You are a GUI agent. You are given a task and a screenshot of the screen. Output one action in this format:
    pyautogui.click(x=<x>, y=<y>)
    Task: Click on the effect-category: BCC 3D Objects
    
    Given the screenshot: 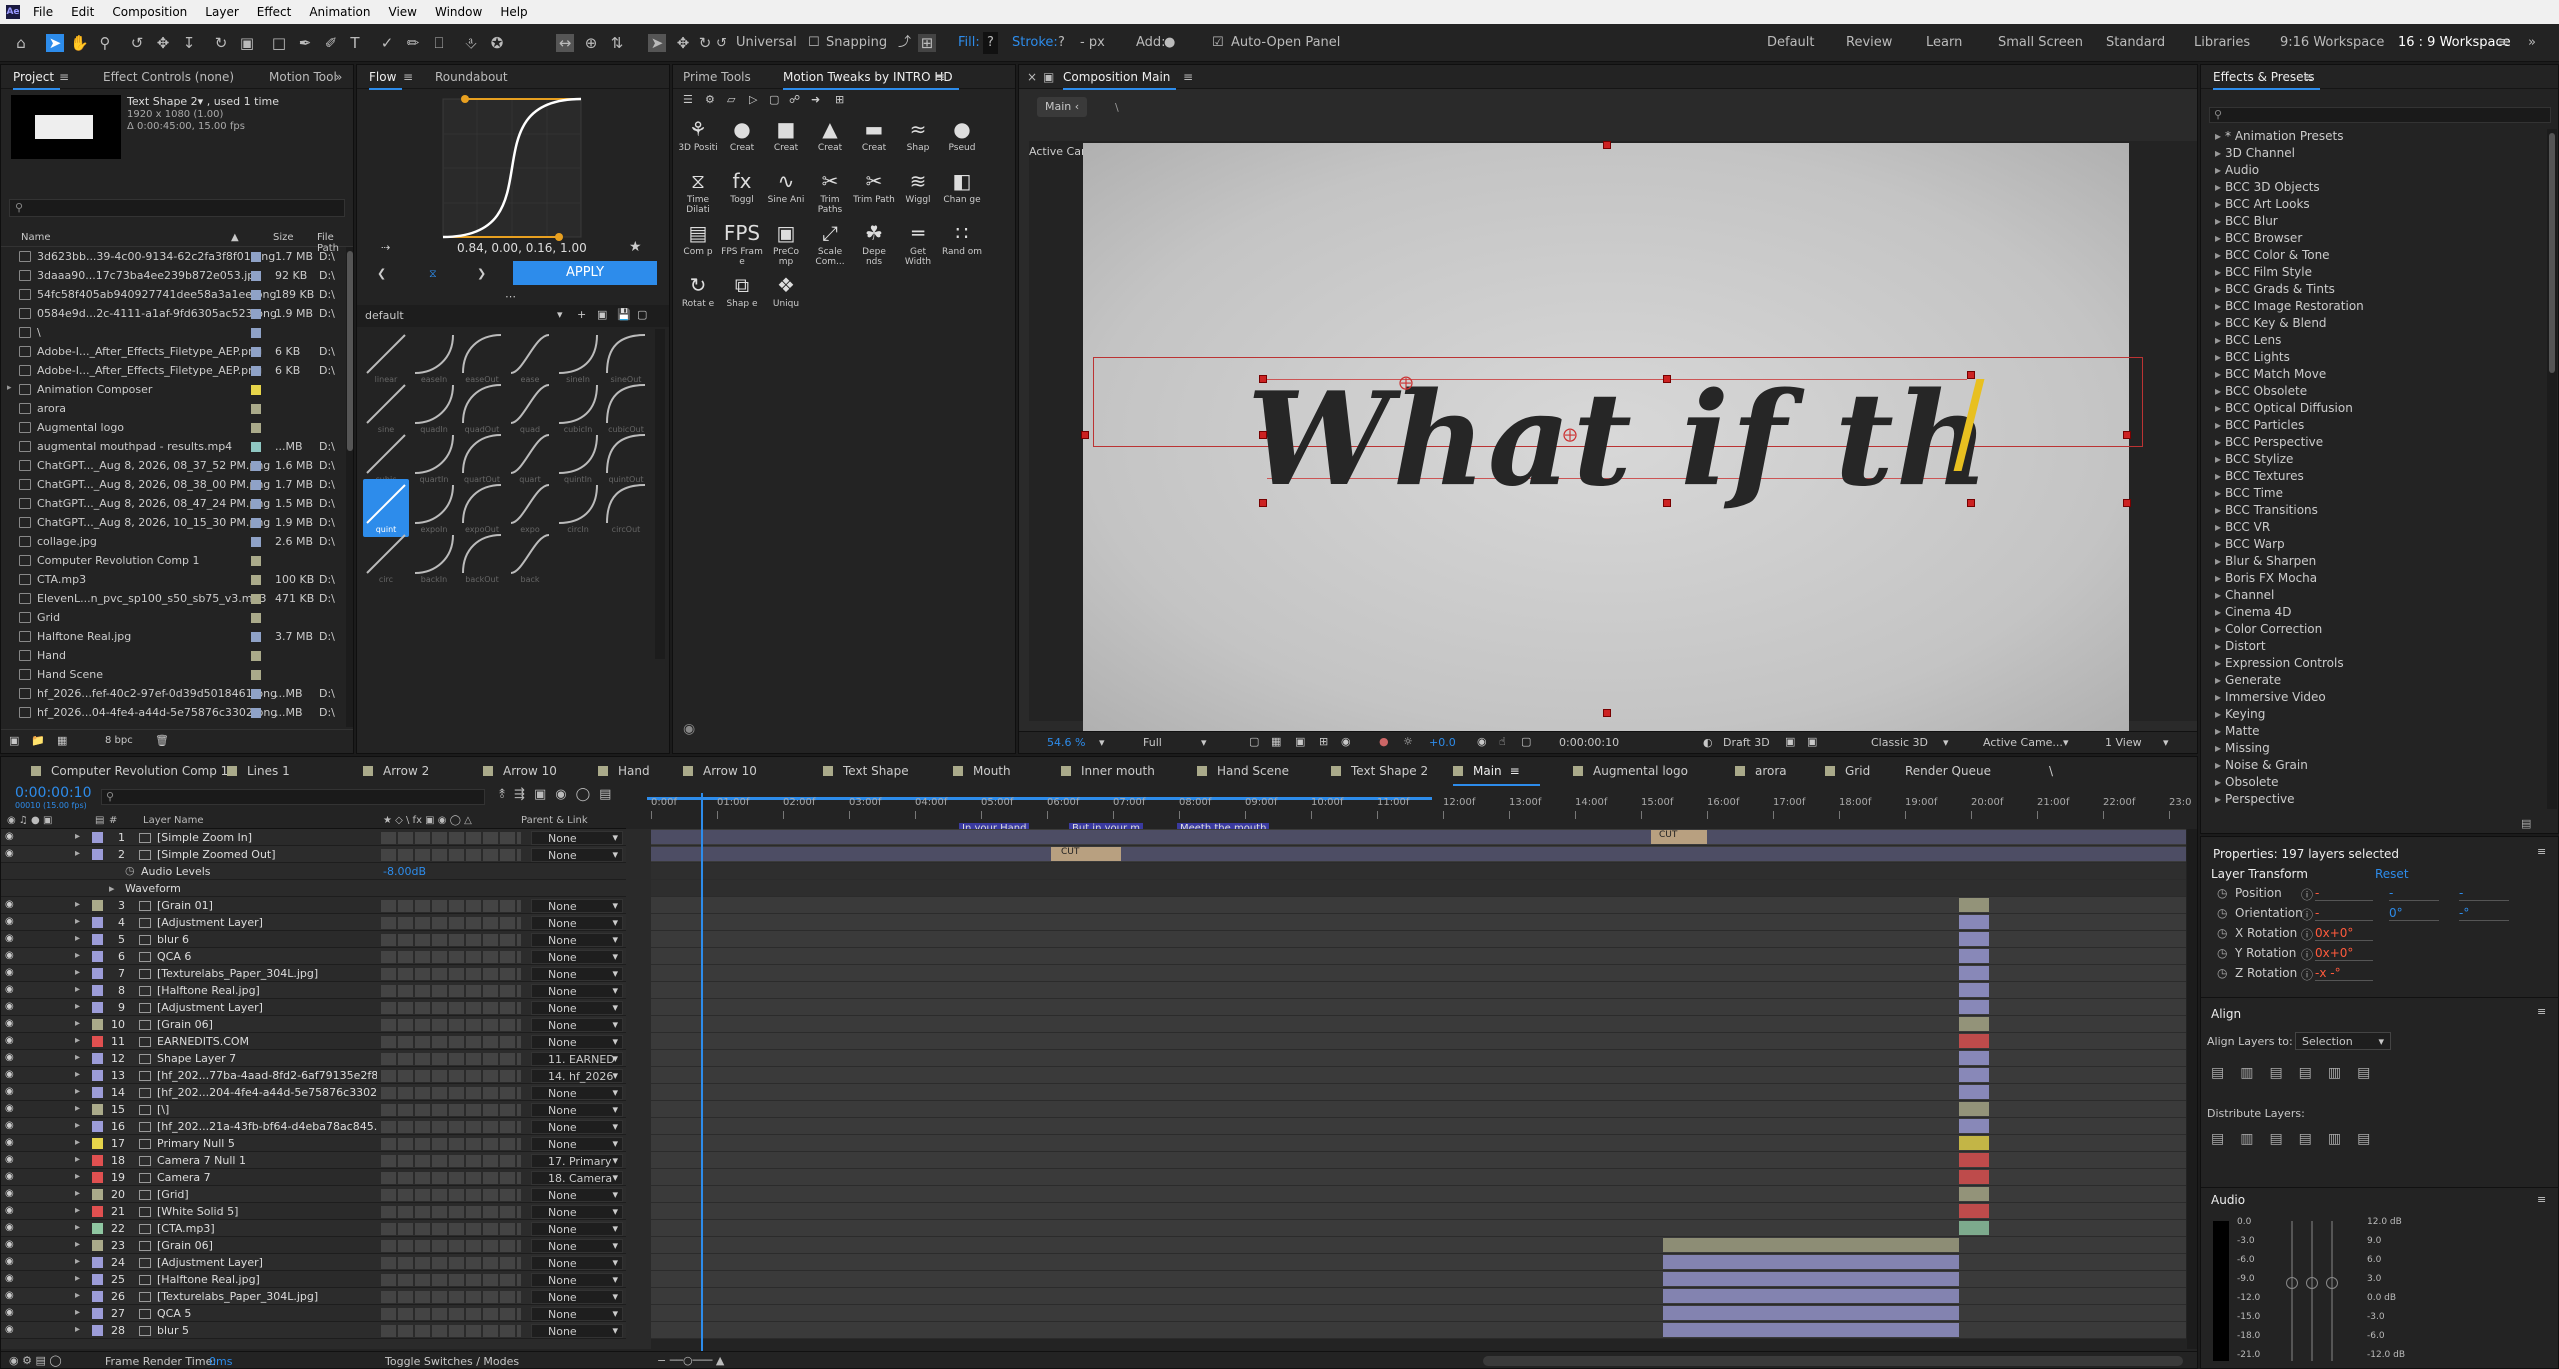 What is the action you would take?
    pyautogui.click(x=2267, y=188)
    